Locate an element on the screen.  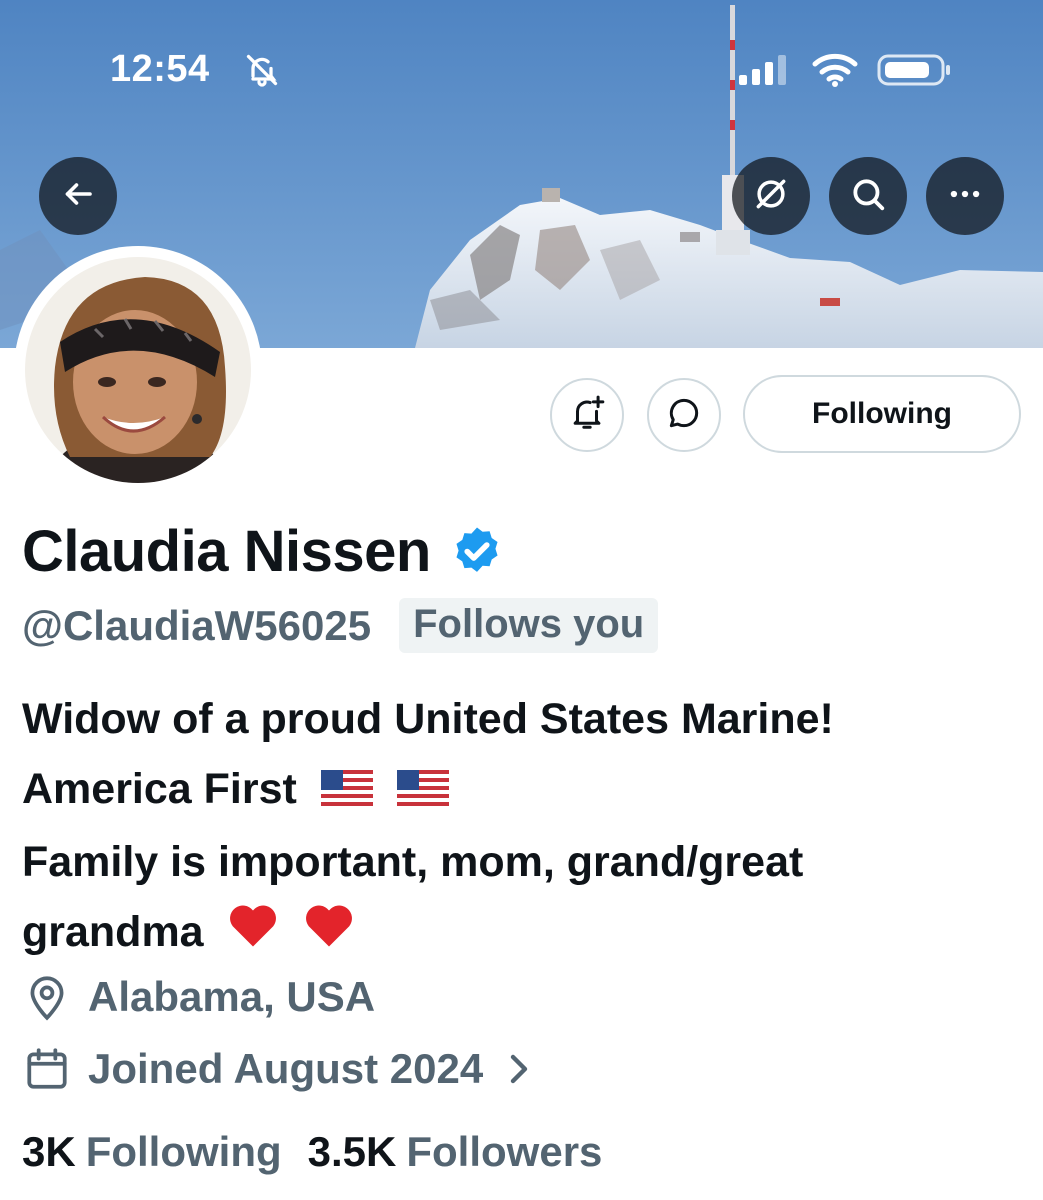
status-indicators is located at coordinates (845, 72).